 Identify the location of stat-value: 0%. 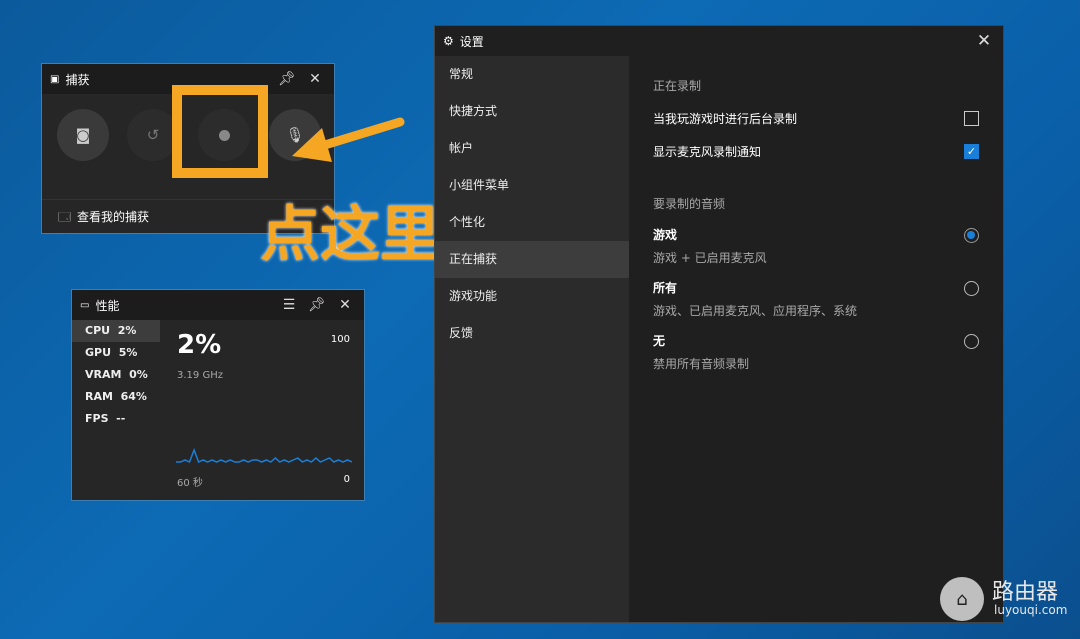
(138, 374).